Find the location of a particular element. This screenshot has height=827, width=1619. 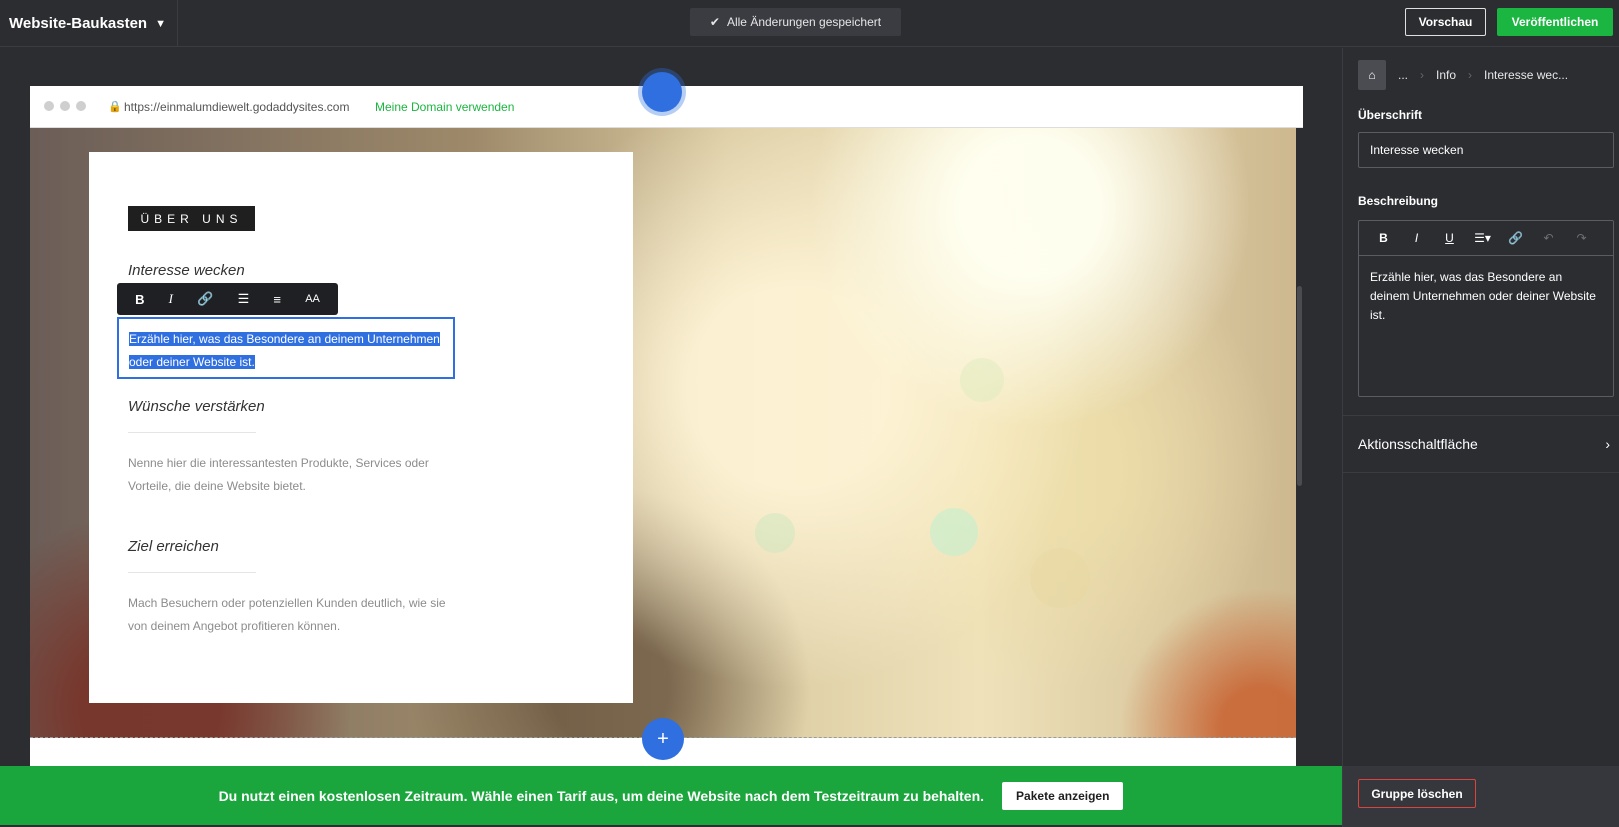

save-status-badge: ✔ Alle Änderungen gespeichert is located at coordinates (795, 22).